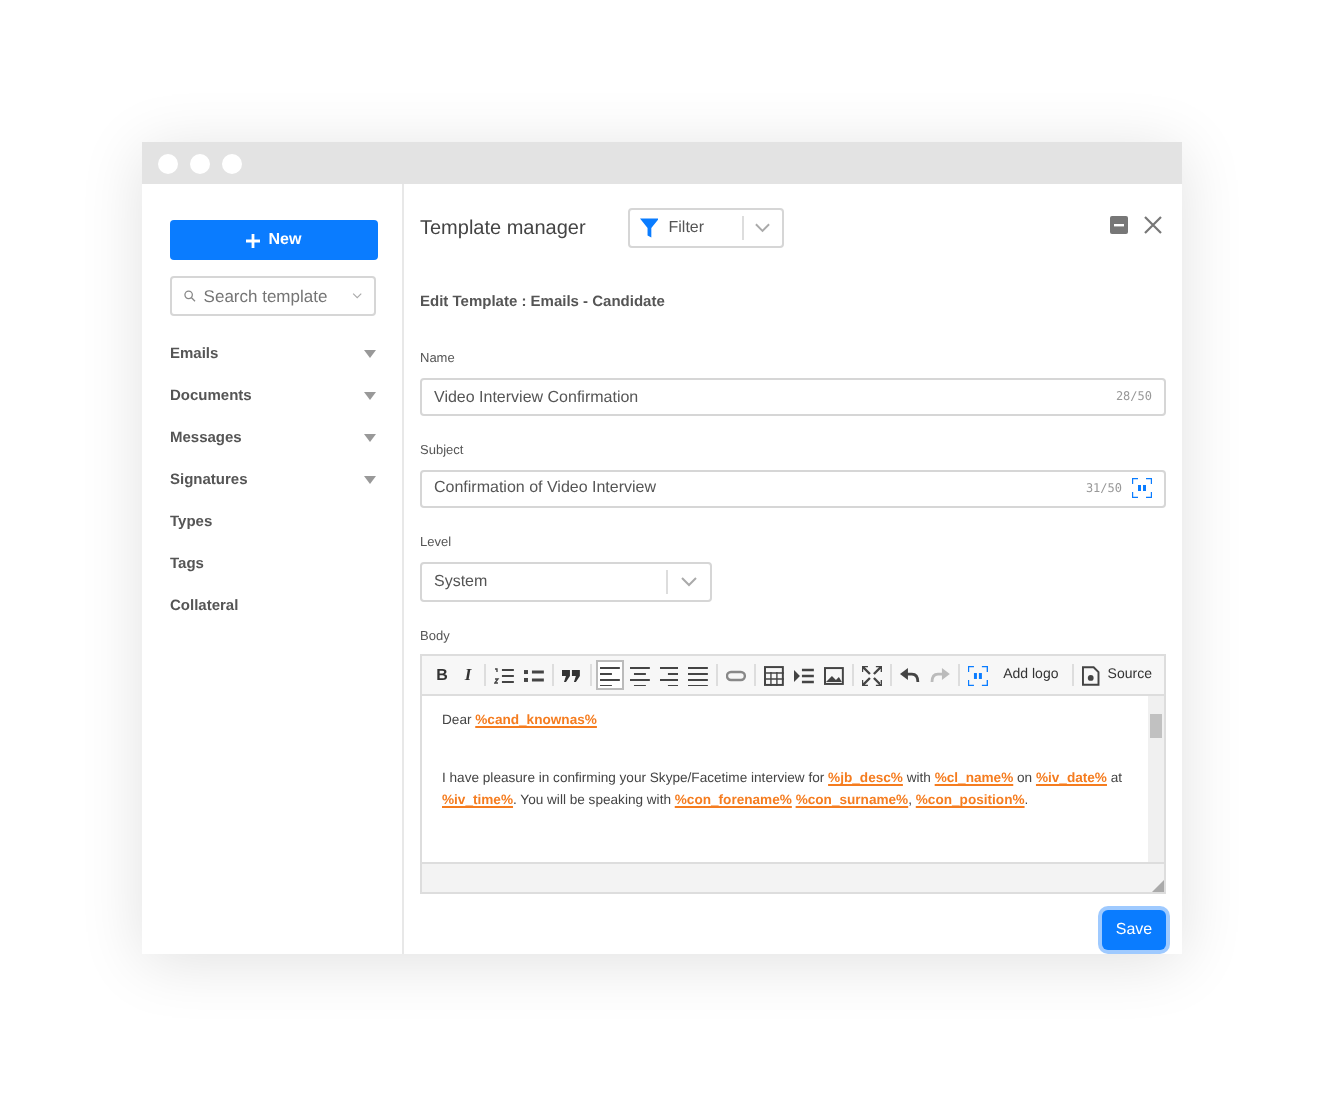  I want to click on level-select: System, so click(566, 581).